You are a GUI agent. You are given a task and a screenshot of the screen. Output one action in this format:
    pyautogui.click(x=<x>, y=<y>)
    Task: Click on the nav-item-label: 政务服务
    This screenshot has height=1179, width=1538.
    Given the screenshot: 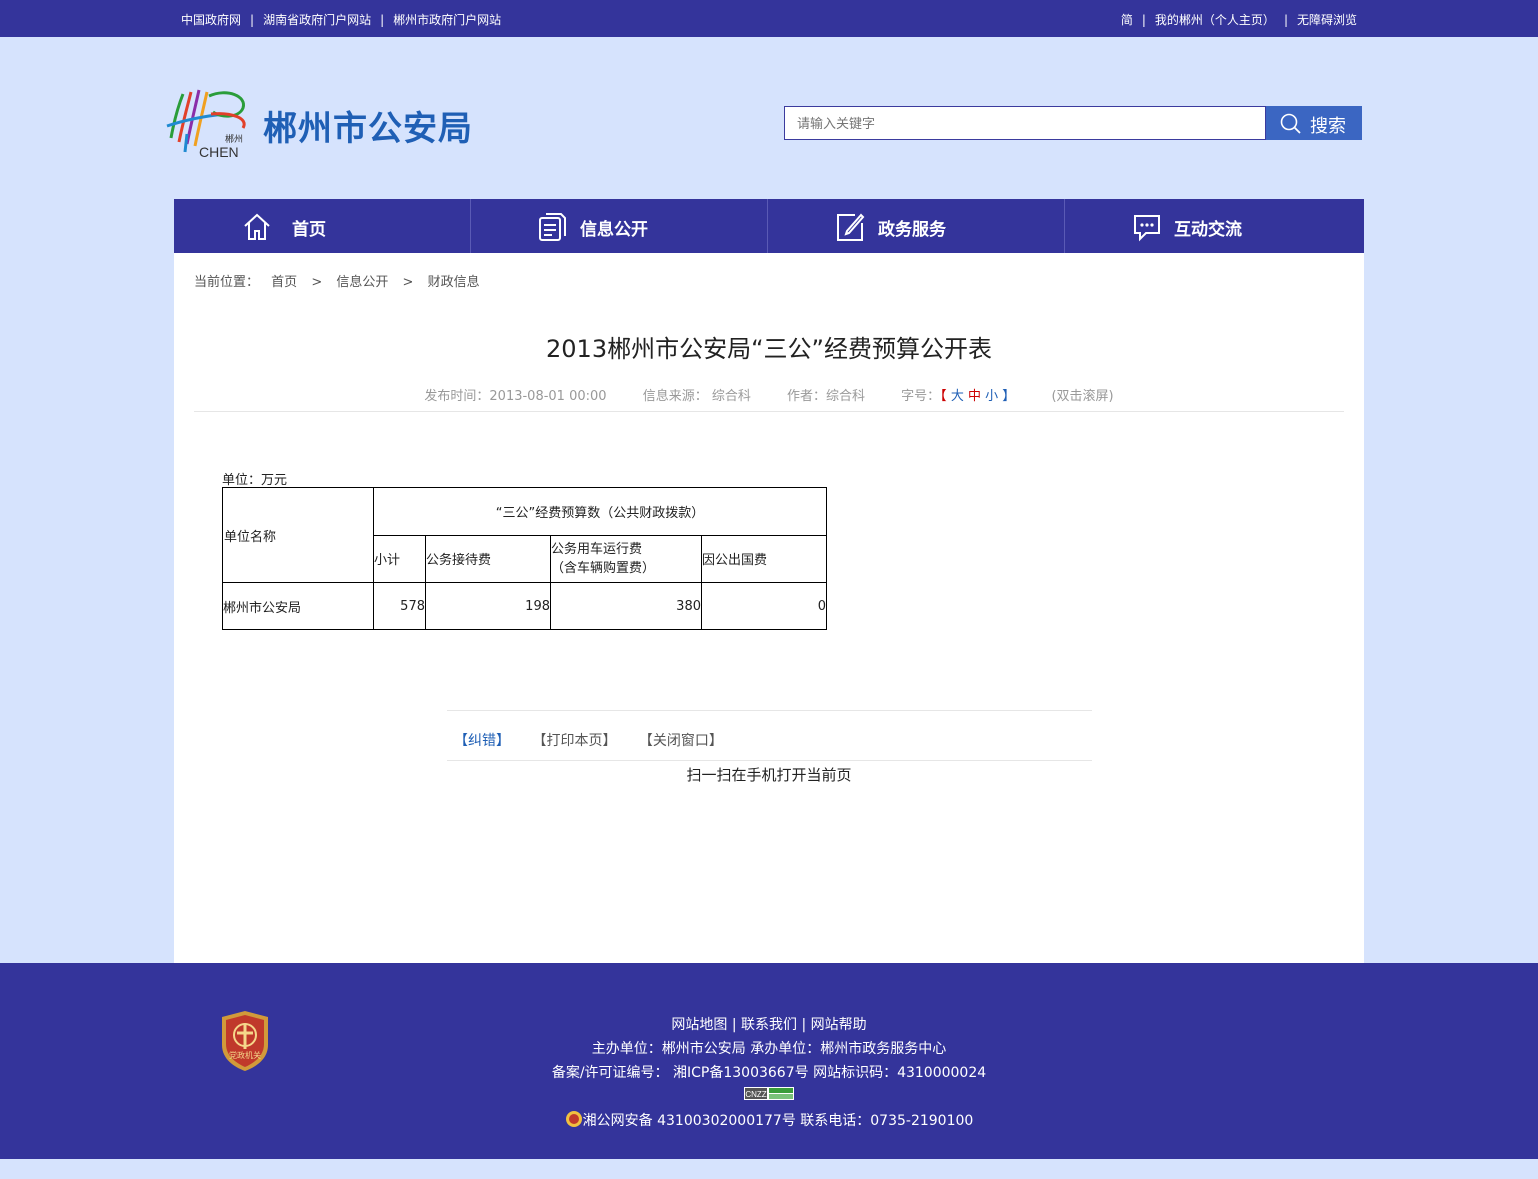 What is the action you would take?
    pyautogui.click(x=912, y=230)
    